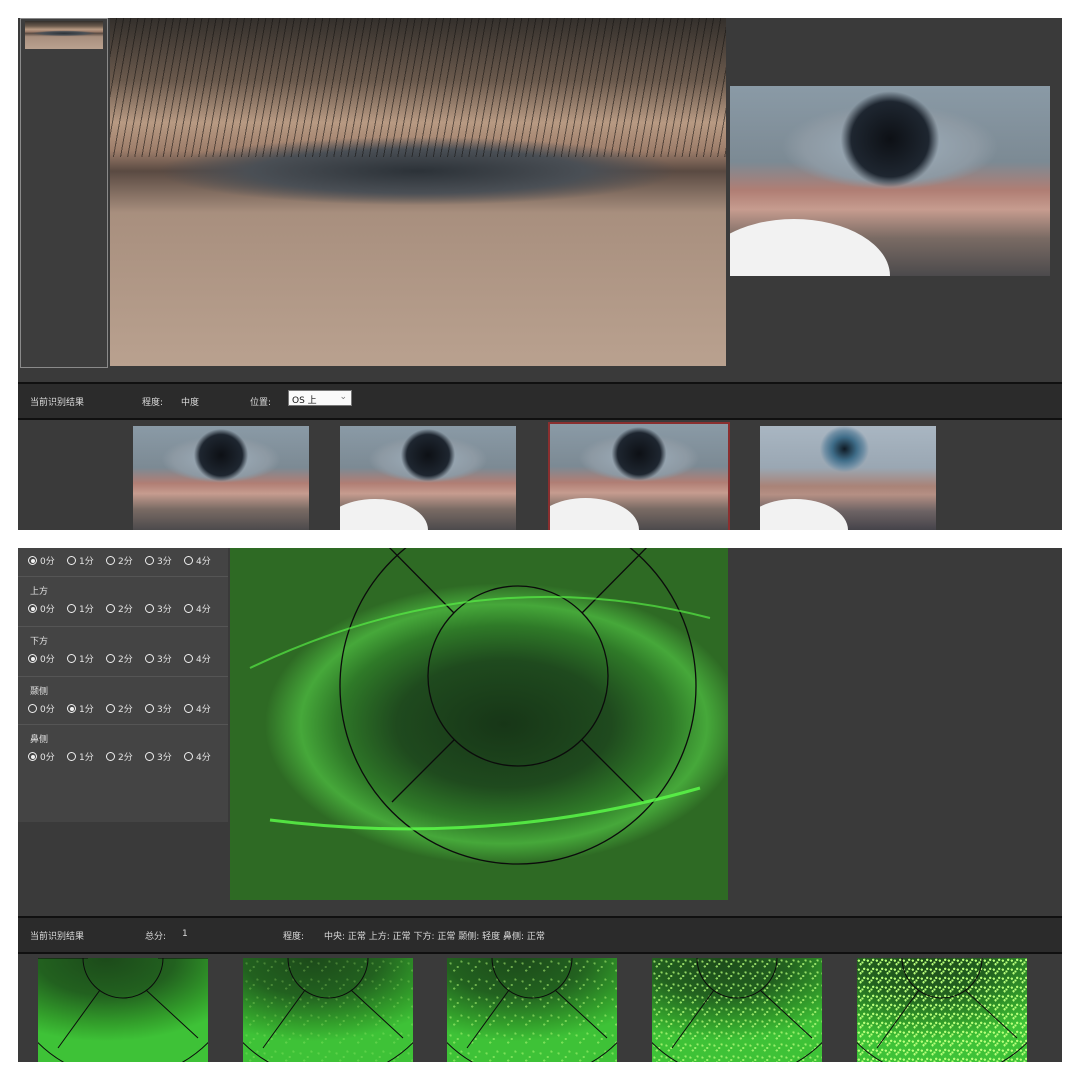 The width and height of the screenshot is (1080, 1080). I want to click on result-bar: 当前识别结果 程度: 中度 位置: OS 上 ⌄, so click(540, 401).